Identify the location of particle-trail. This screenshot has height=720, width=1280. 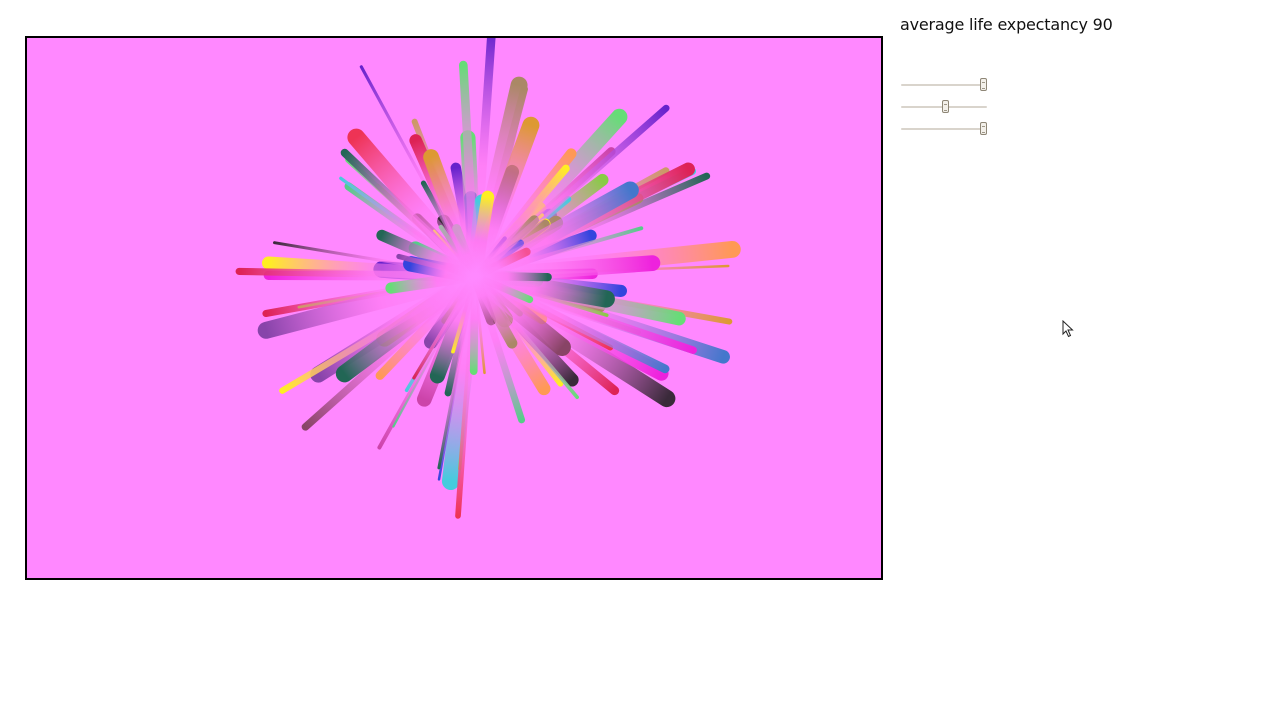
(474, 323).